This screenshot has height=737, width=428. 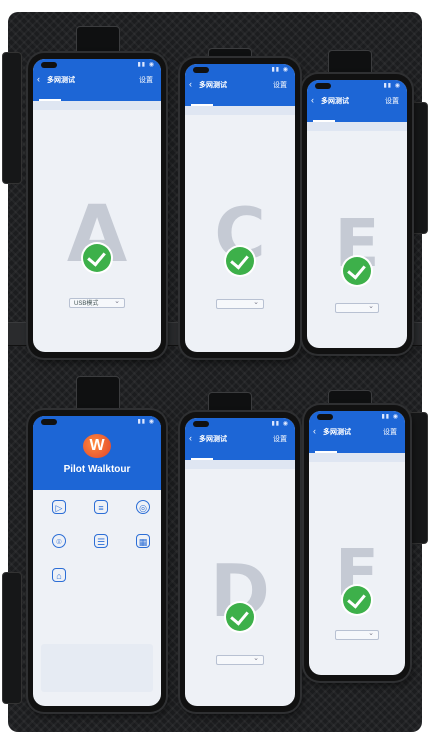 I want to click on play-icon: ▷, so click(x=59, y=507).